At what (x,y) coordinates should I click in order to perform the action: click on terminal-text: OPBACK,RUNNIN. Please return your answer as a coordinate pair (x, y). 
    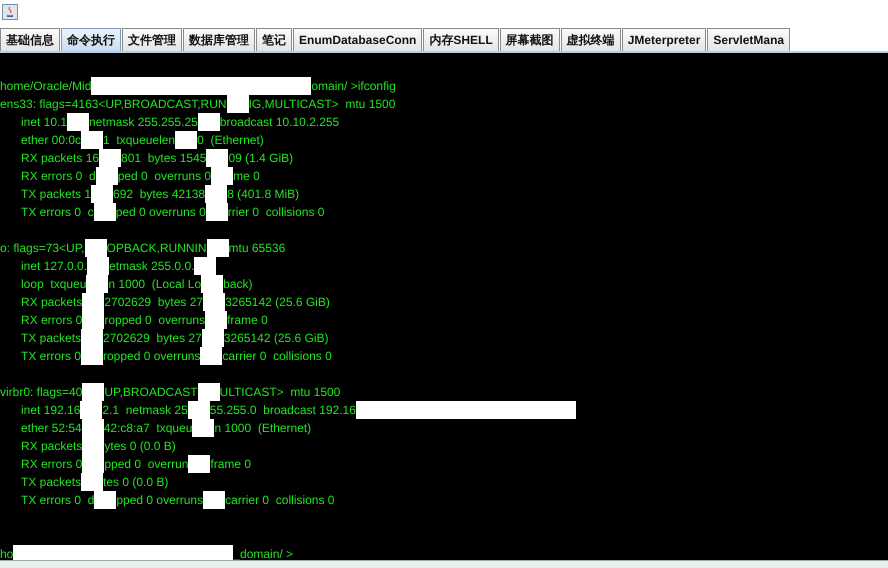
    Looking at the image, I should click on (156, 248).